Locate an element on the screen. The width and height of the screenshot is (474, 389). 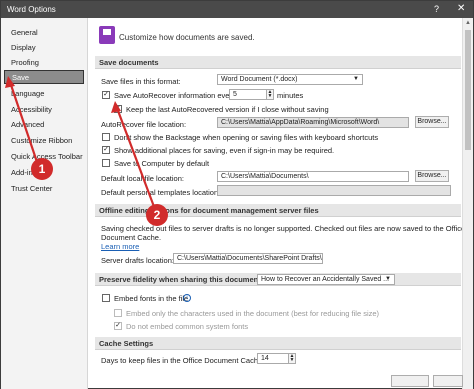
default-local-label: Default local file location: is located at coordinates (142, 178).